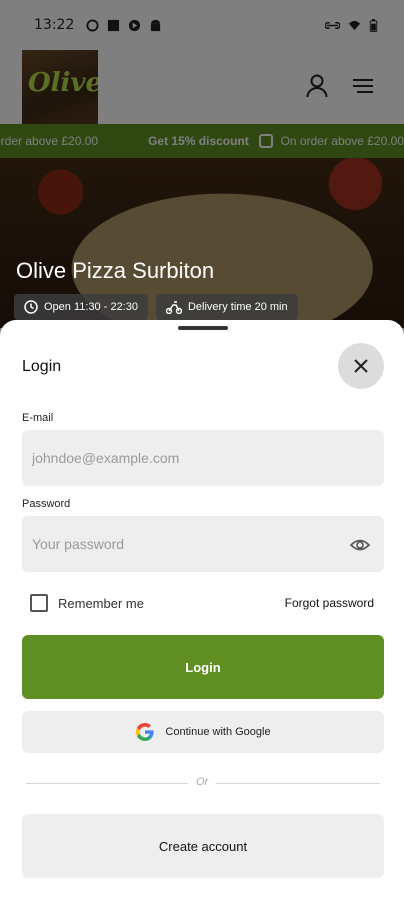 The image size is (404, 900). What do you see at coordinates (38, 418) in the screenshot?
I see `email-label: E-mail` at bounding box center [38, 418].